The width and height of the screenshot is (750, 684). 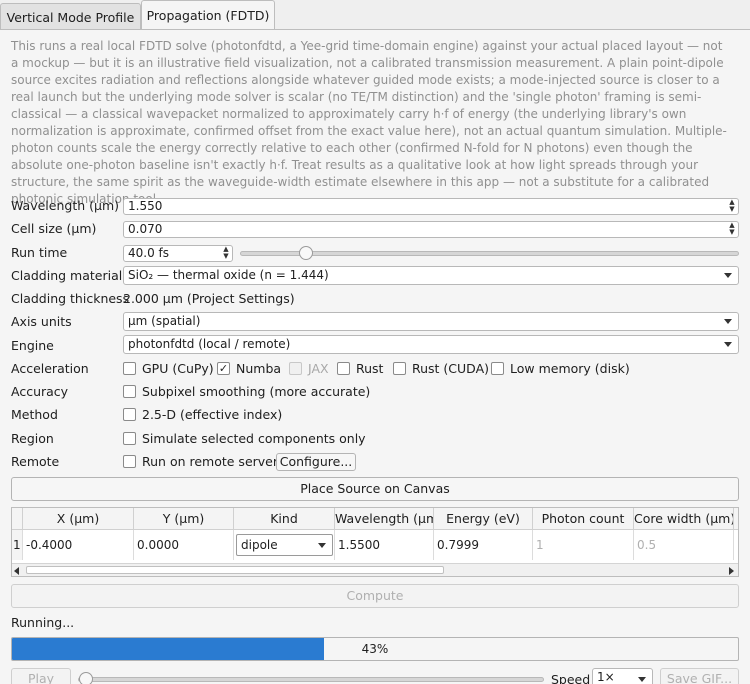 I want to click on column-header-energy: Energy (eV), so click(x=483, y=519).